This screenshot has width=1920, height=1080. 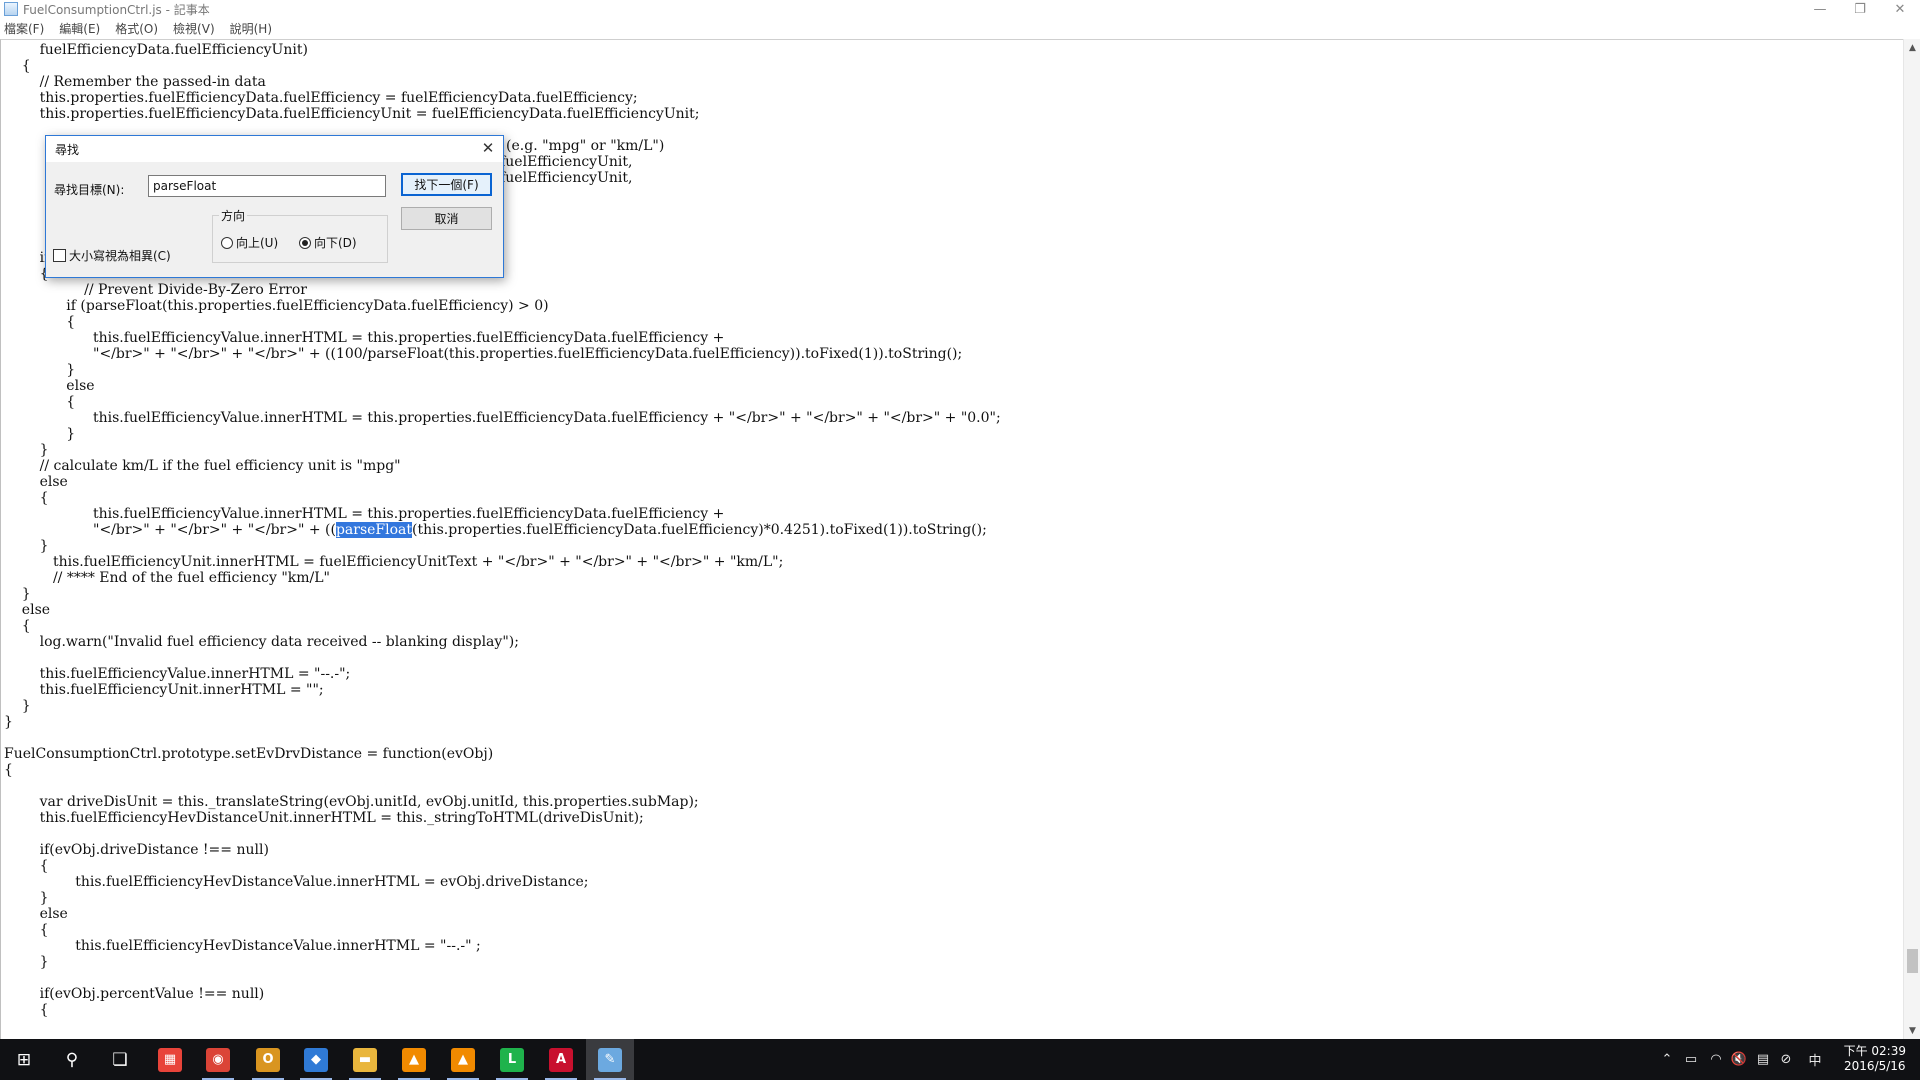 I want to click on battery-icon: ▭, so click(x=1691, y=1059).